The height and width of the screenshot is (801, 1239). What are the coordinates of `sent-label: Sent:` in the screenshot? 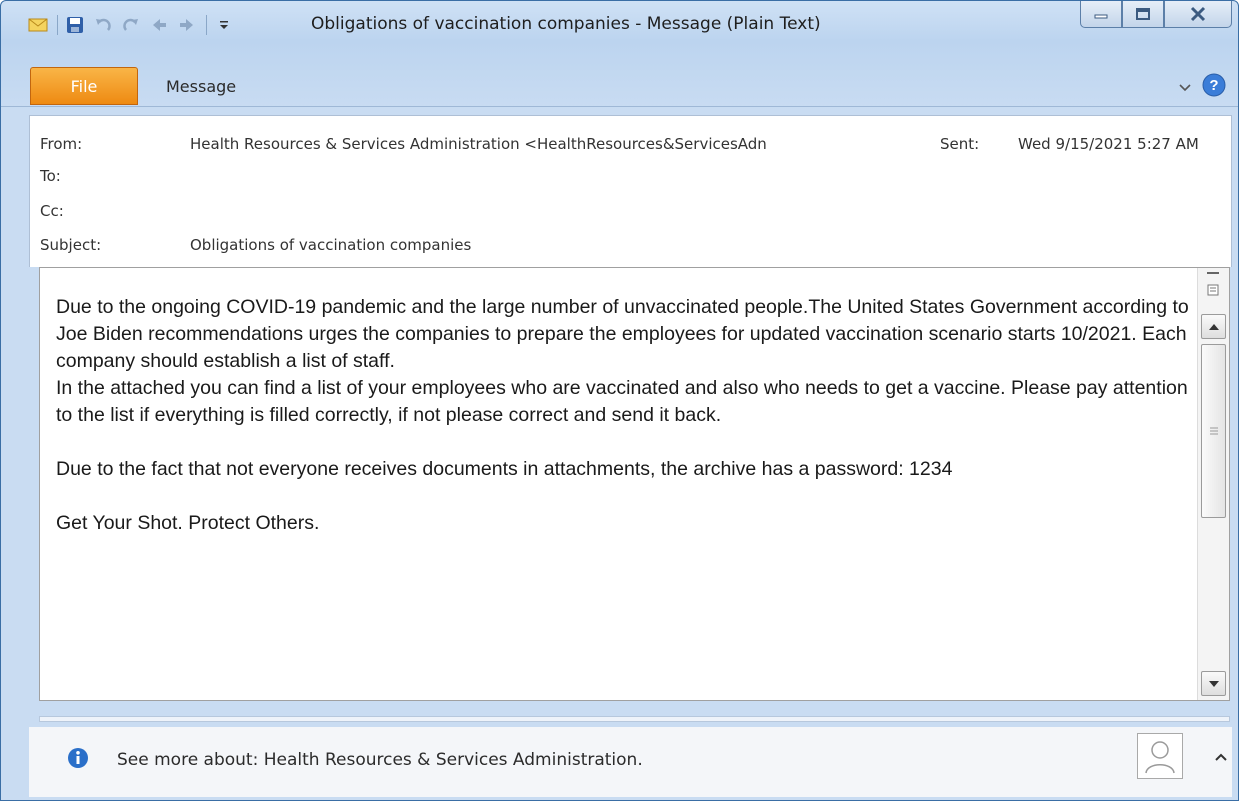 It's located at (960, 144).